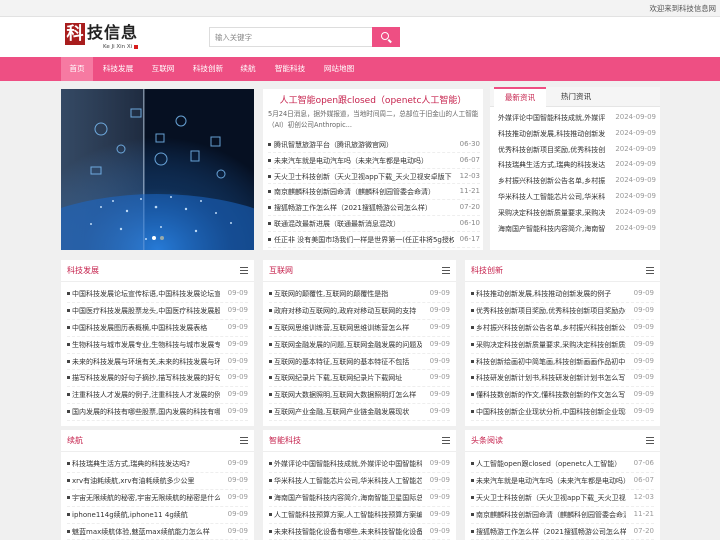 This screenshot has width=720, height=540. I want to click on box-title: 续航, so click(75, 440).